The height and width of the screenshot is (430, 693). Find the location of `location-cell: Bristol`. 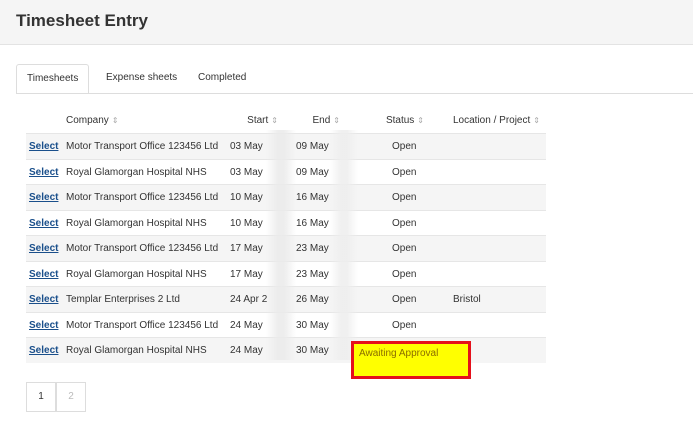

location-cell: Bristol is located at coordinates (467, 299).